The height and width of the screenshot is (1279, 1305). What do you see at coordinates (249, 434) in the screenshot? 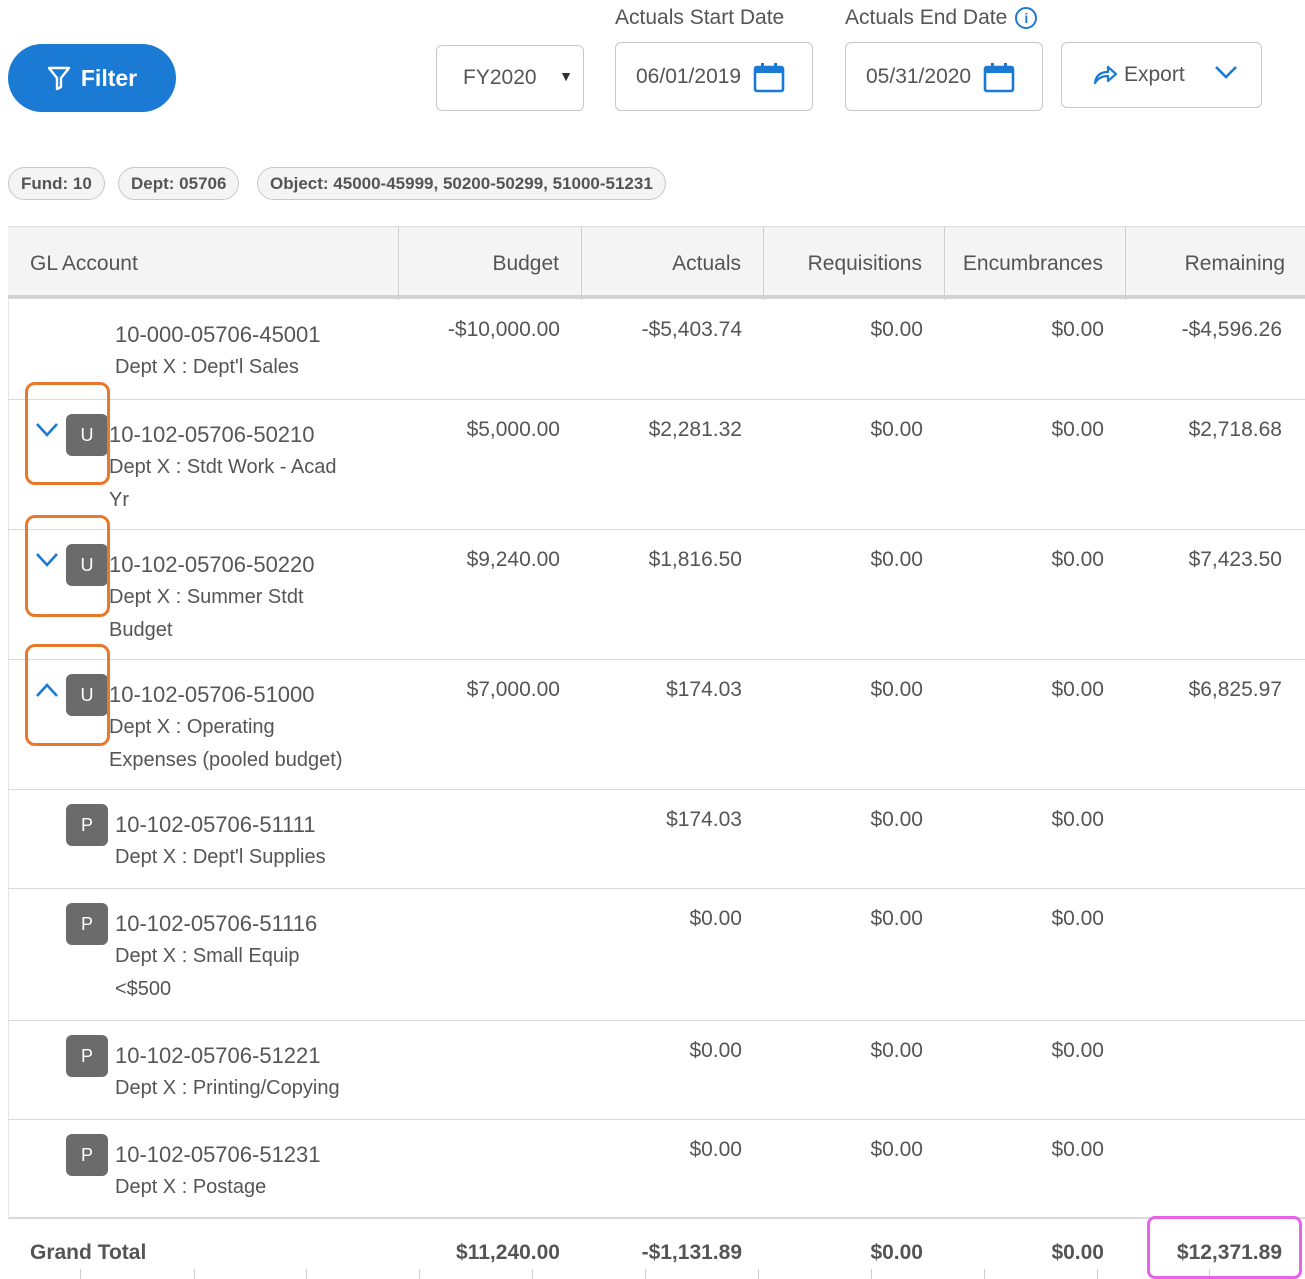
I see `gl-account-number: 10-102-05706-50210` at bounding box center [249, 434].